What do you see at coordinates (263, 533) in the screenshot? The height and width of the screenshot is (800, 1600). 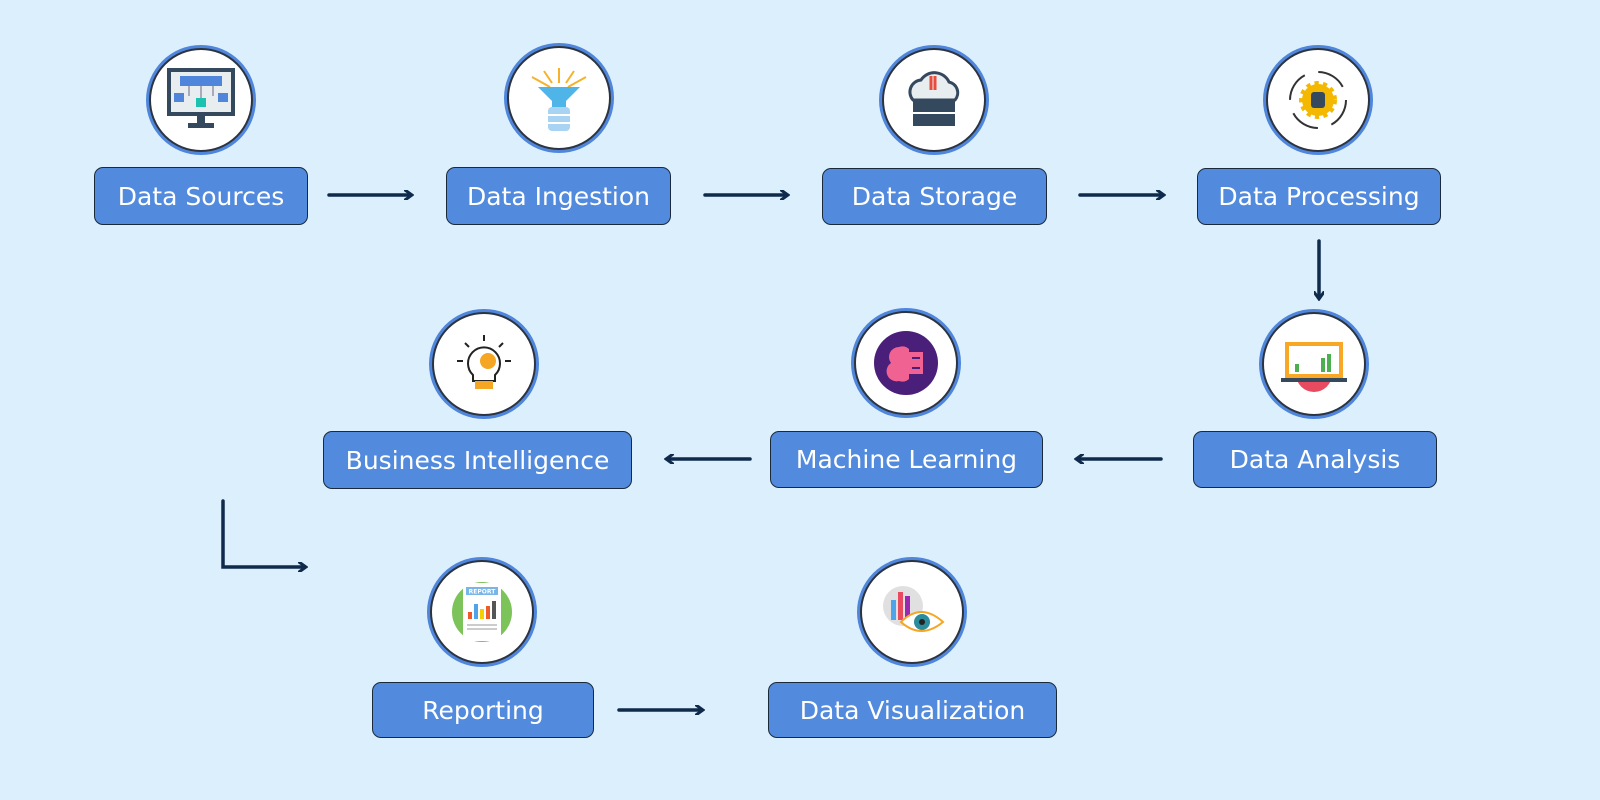 I see `arrow-bi-to-reporting` at bounding box center [263, 533].